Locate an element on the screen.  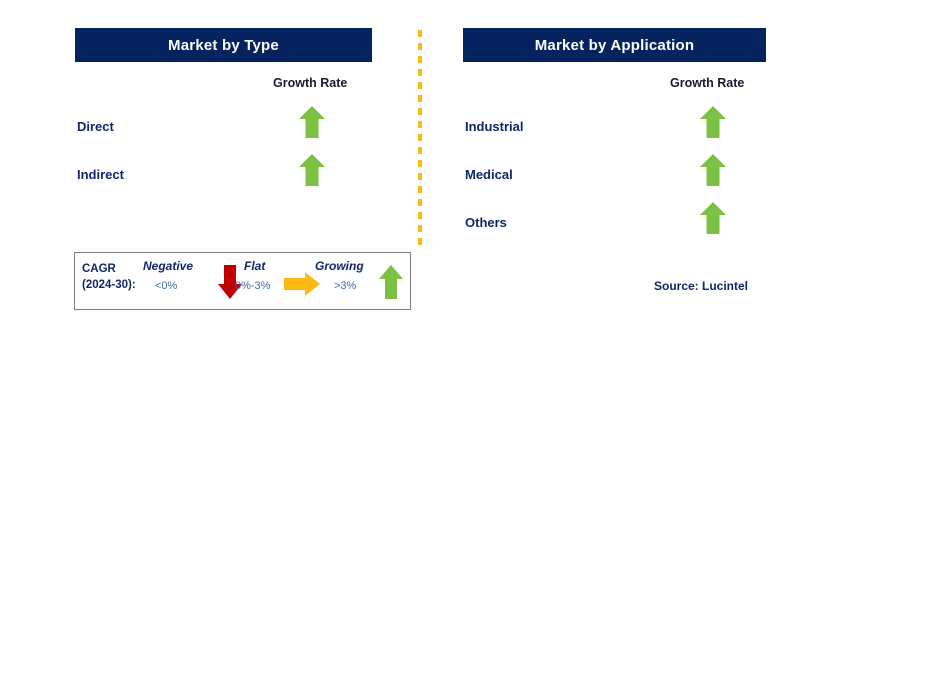
panel-title-market-by-type: Market by Type is located at coordinates (223, 45).